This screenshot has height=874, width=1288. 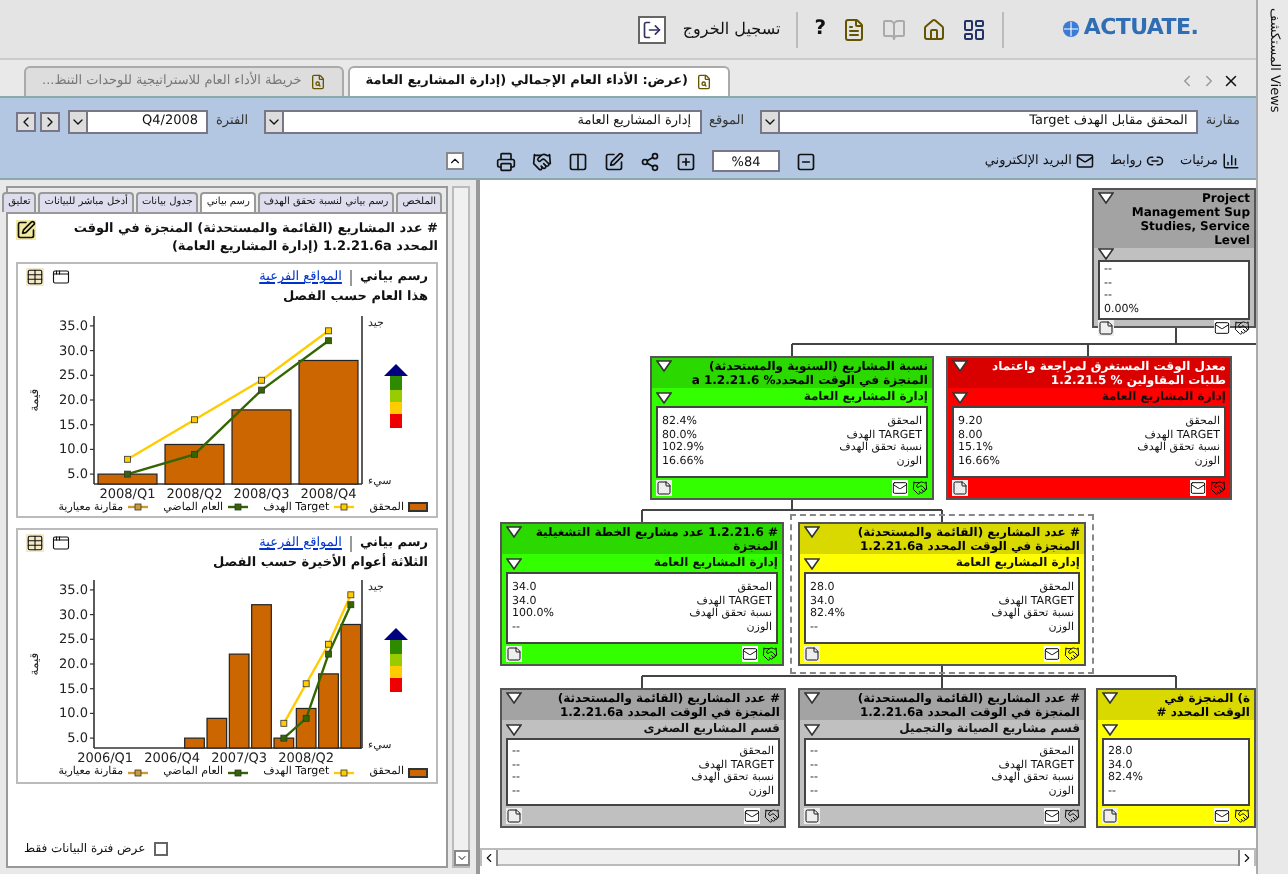 I want to click on help-button: ?, so click(x=820, y=29).